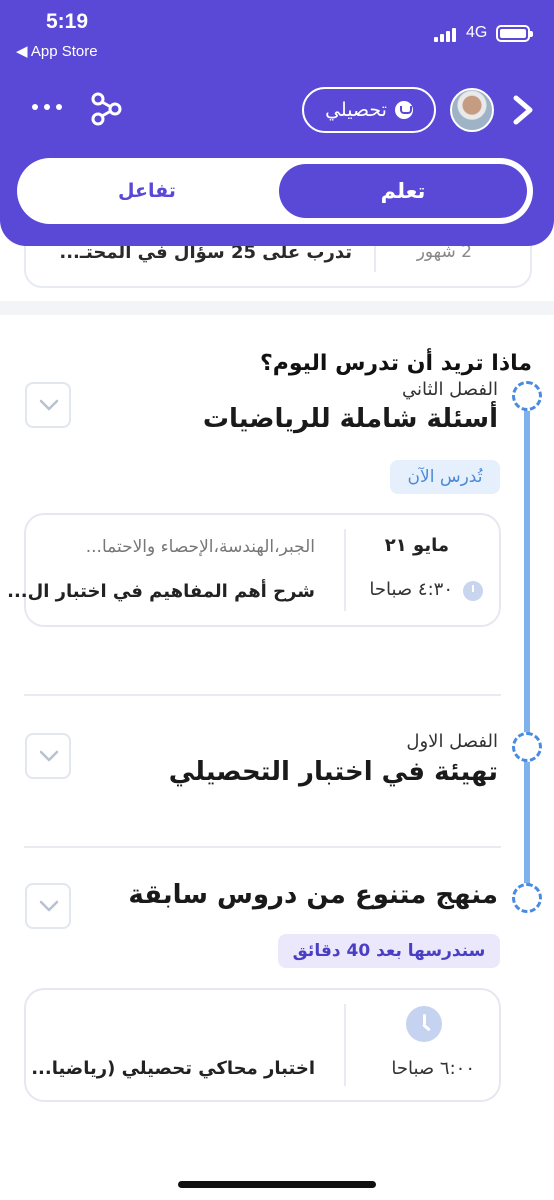  What do you see at coordinates (313, 895) in the screenshot?
I see `section-title: منهج متنوع من دروس سابقة` at bounding box center [313, 895].